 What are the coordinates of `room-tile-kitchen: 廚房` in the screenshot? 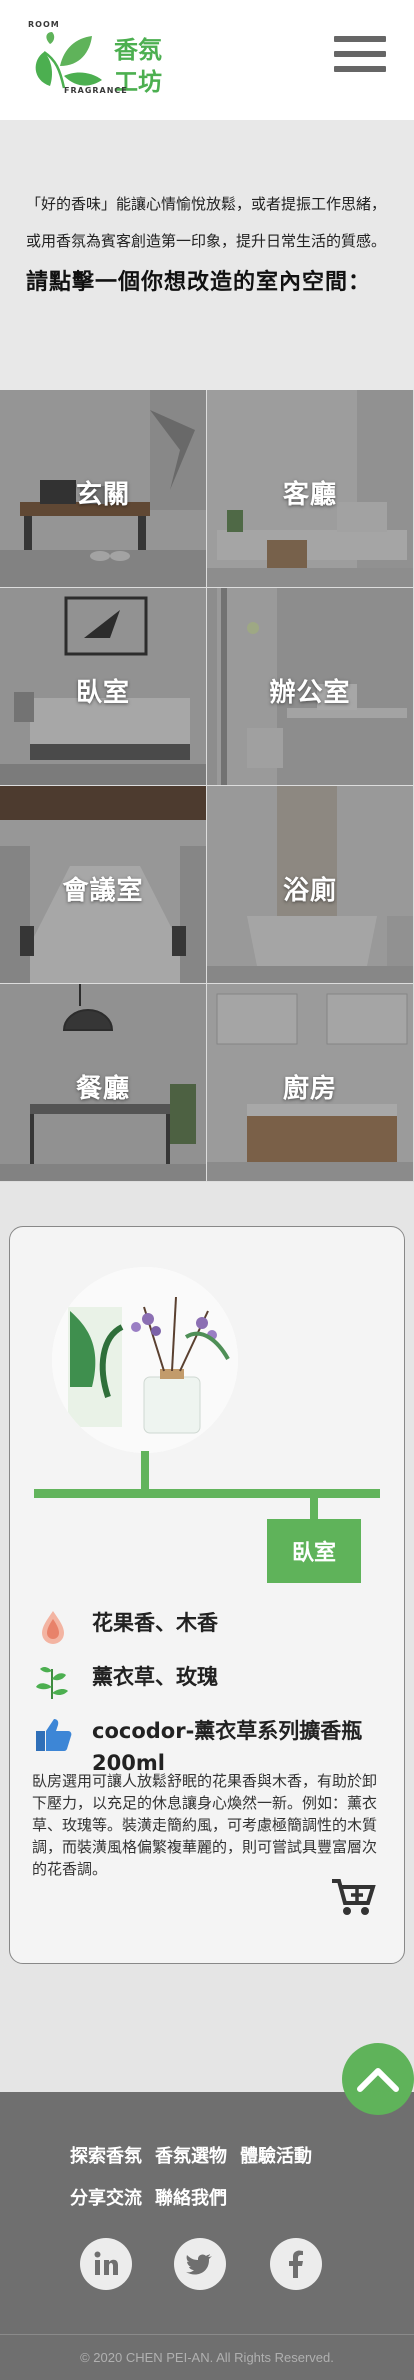 It's located at (310, 1083).